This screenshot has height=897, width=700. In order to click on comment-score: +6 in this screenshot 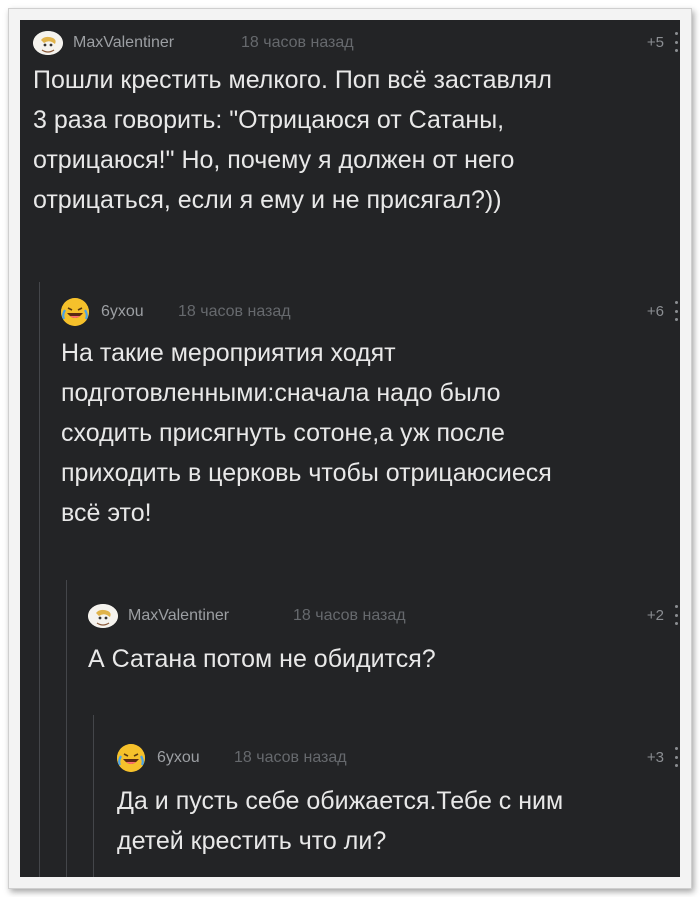, I will do `click(655, 311)`.